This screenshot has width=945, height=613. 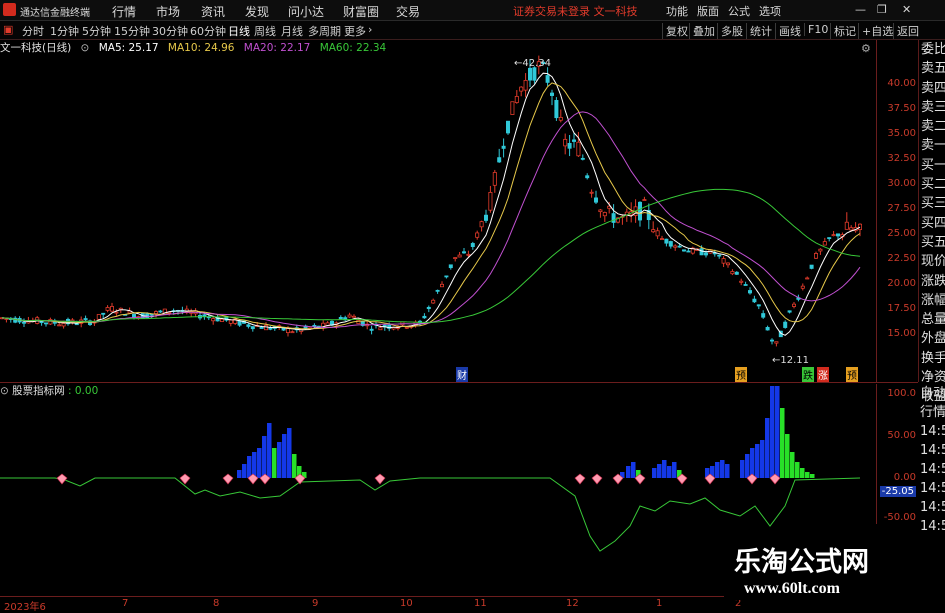 I want to click on quote-side-panel: 委比 卖五 卖四 卖三 卖二 卖一 买一 买二 买三 买四 买五 现价 涨跌 涨幅 总量 外盘 换手 净资 收益, so click(x=931, y=222).